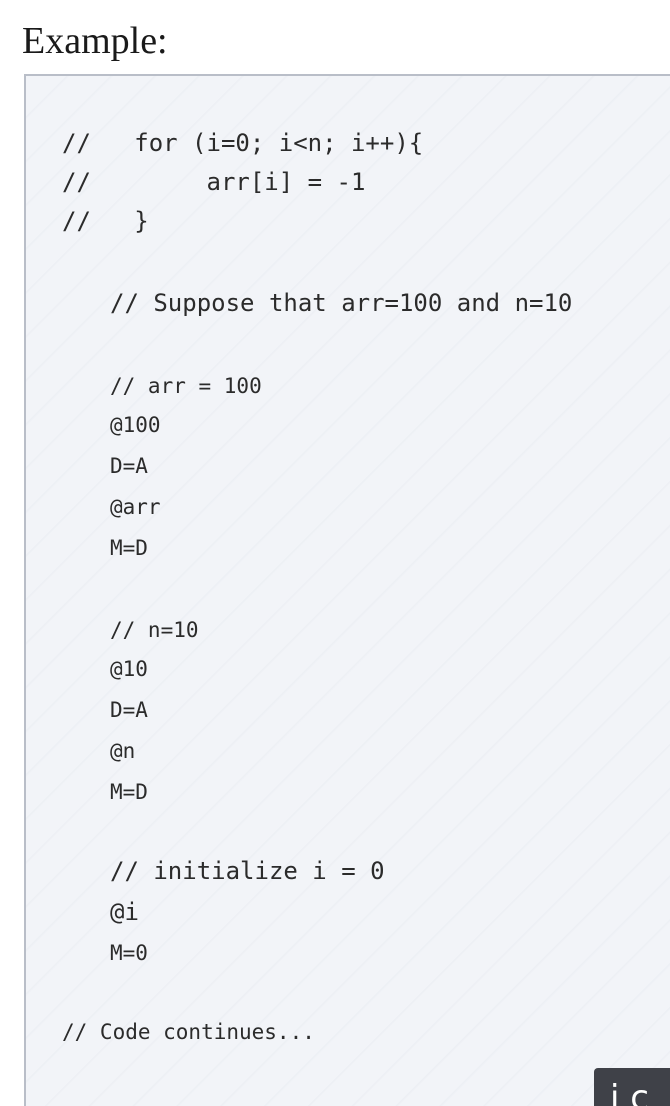 Image resolution: width=670 pixels, height=1106 pixels. I want to click on example-heading: Example:, so click(95, 41).